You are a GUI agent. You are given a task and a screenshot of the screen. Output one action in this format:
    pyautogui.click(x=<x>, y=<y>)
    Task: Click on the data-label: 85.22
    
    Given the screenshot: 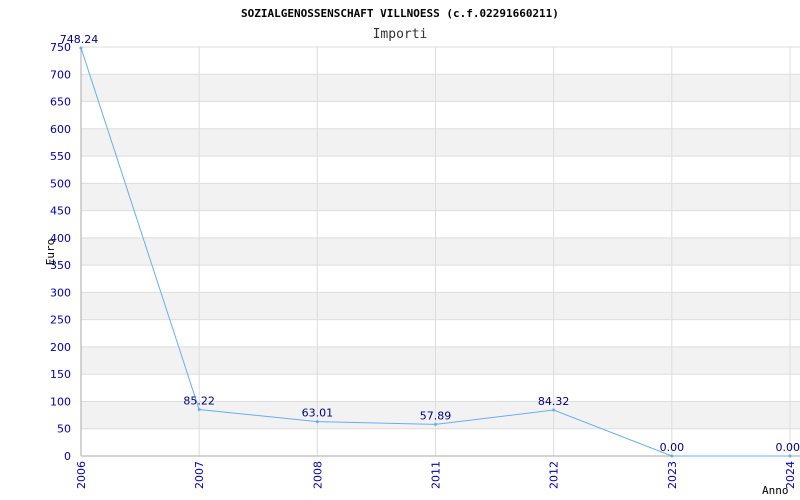 What is the action you would take?
    pyautogui.click(x=199, y=401)
    